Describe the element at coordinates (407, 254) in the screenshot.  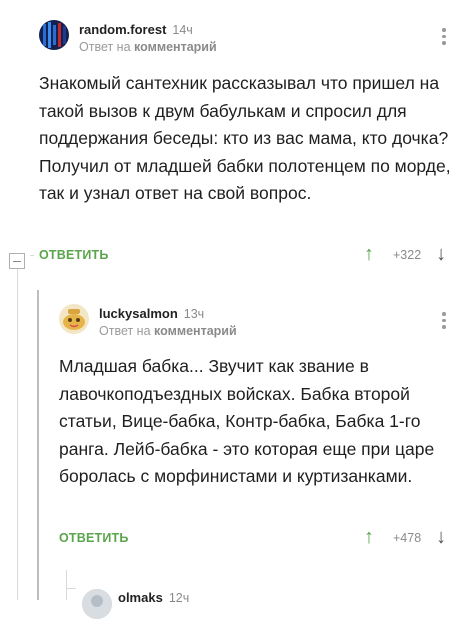
I see `score: +322` at that location.